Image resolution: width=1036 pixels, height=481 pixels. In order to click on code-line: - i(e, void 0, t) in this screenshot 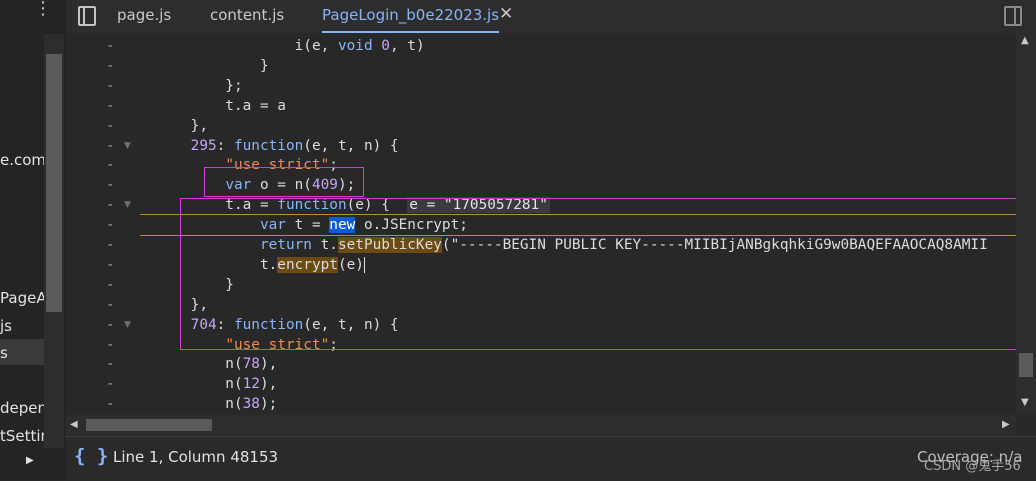, I will do `click(541, 46)`.